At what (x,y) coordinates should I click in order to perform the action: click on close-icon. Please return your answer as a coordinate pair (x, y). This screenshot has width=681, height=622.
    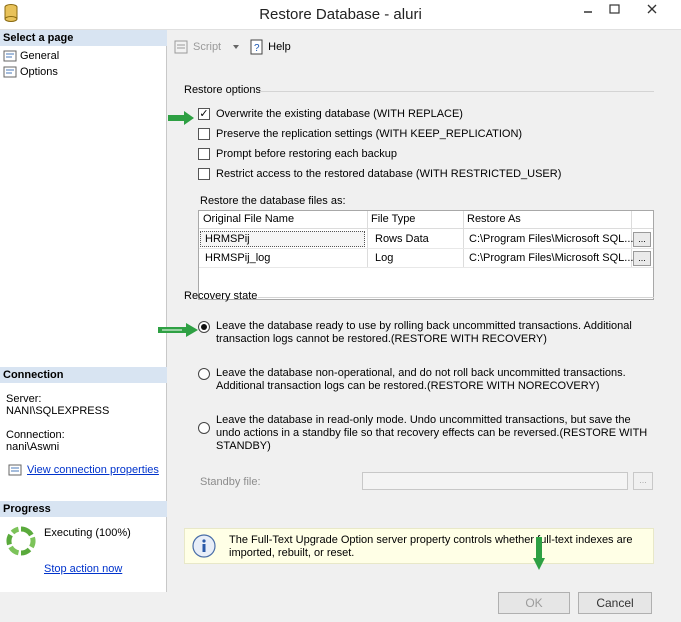
    Looking at the image, I should click on (652, 9).